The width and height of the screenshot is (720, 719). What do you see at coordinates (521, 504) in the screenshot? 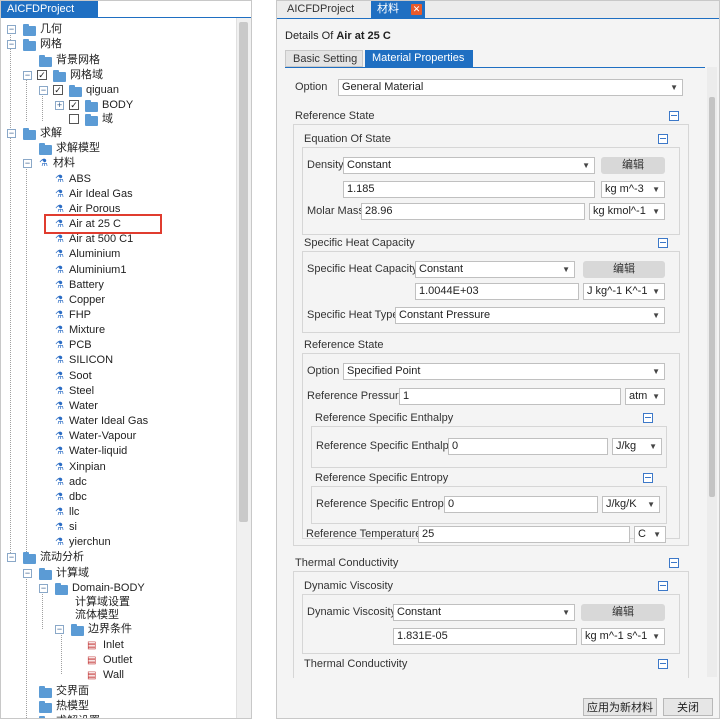
I see `entropy-field: 0` at bounding box center [521, 504].